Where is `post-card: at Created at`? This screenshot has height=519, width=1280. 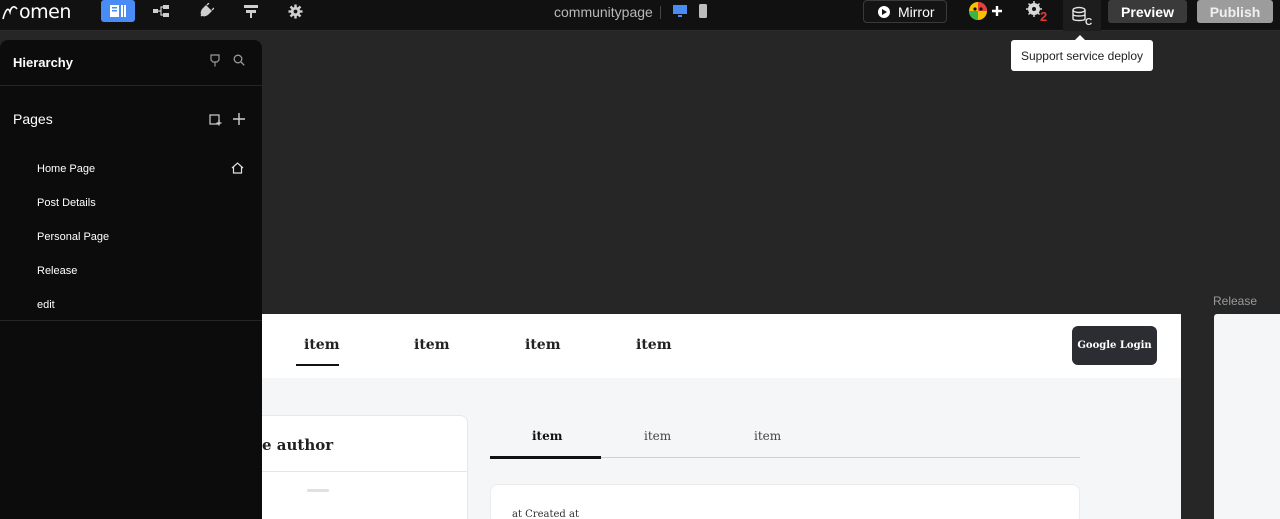 post-card: at Created at is located at coordinates (785, 501).